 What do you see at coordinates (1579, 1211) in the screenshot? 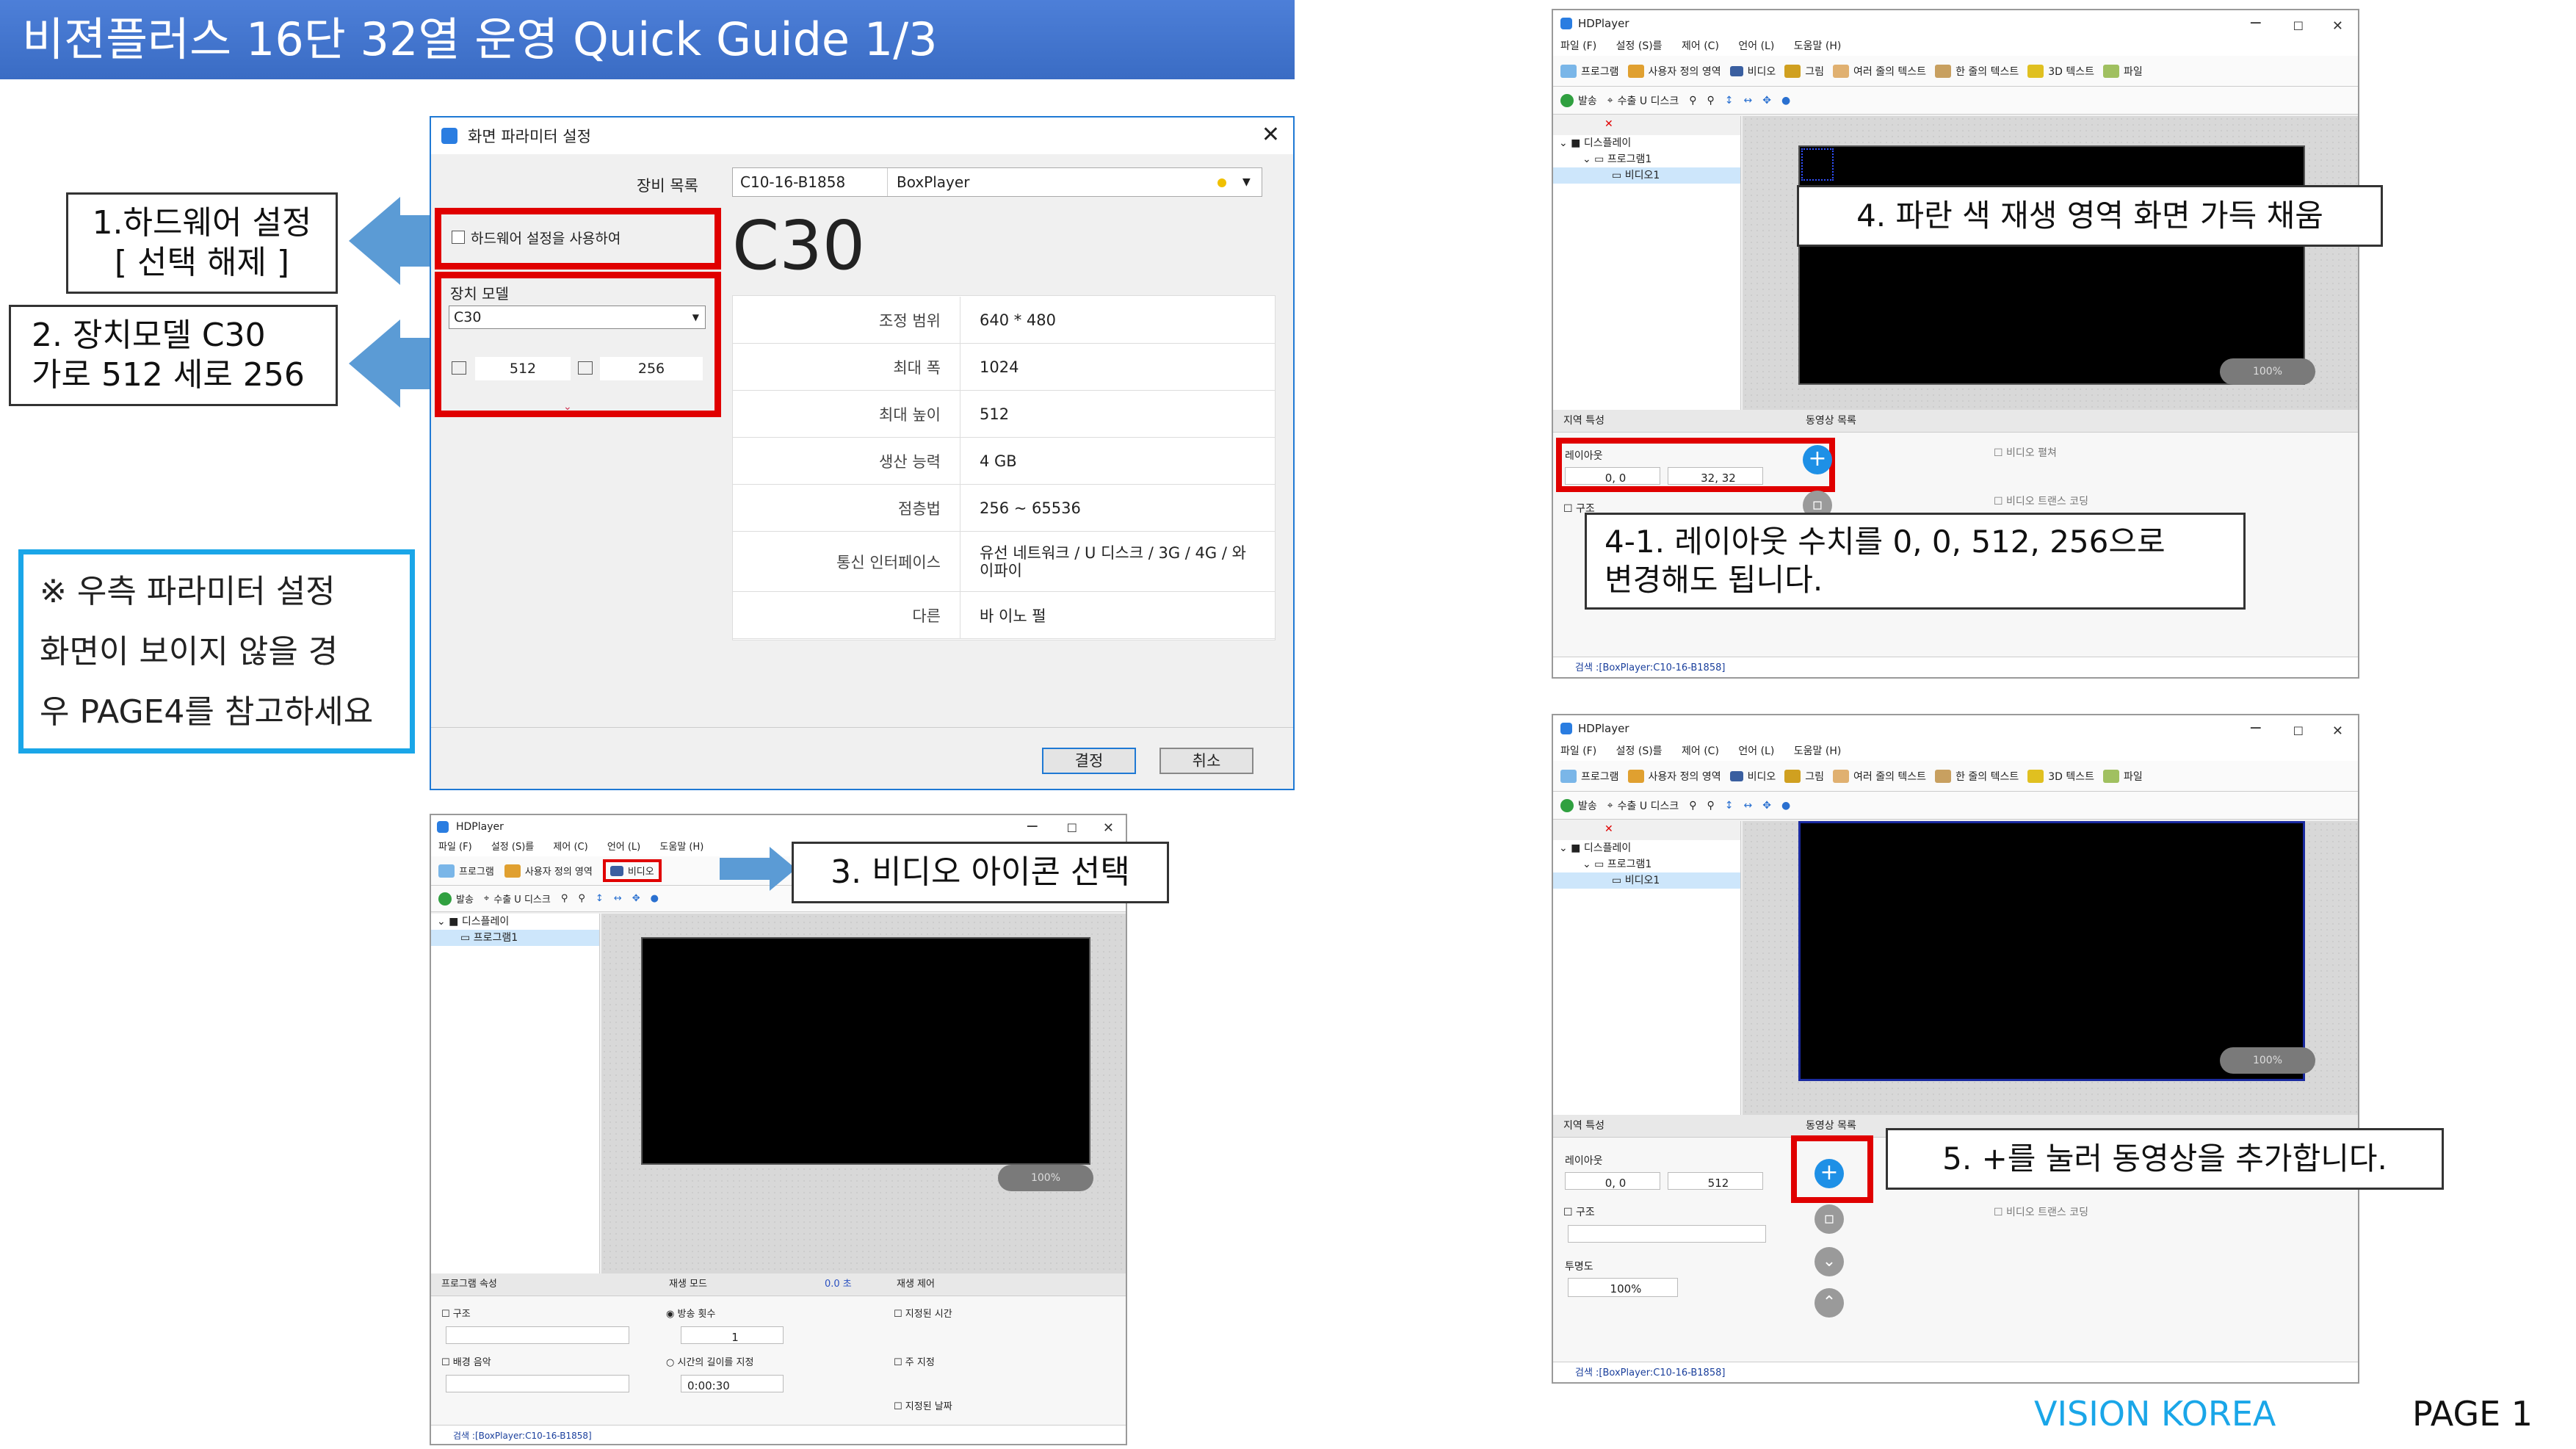
I see `frame-checkbox: ☐ 구조` at bounding box center [1579, 1211].